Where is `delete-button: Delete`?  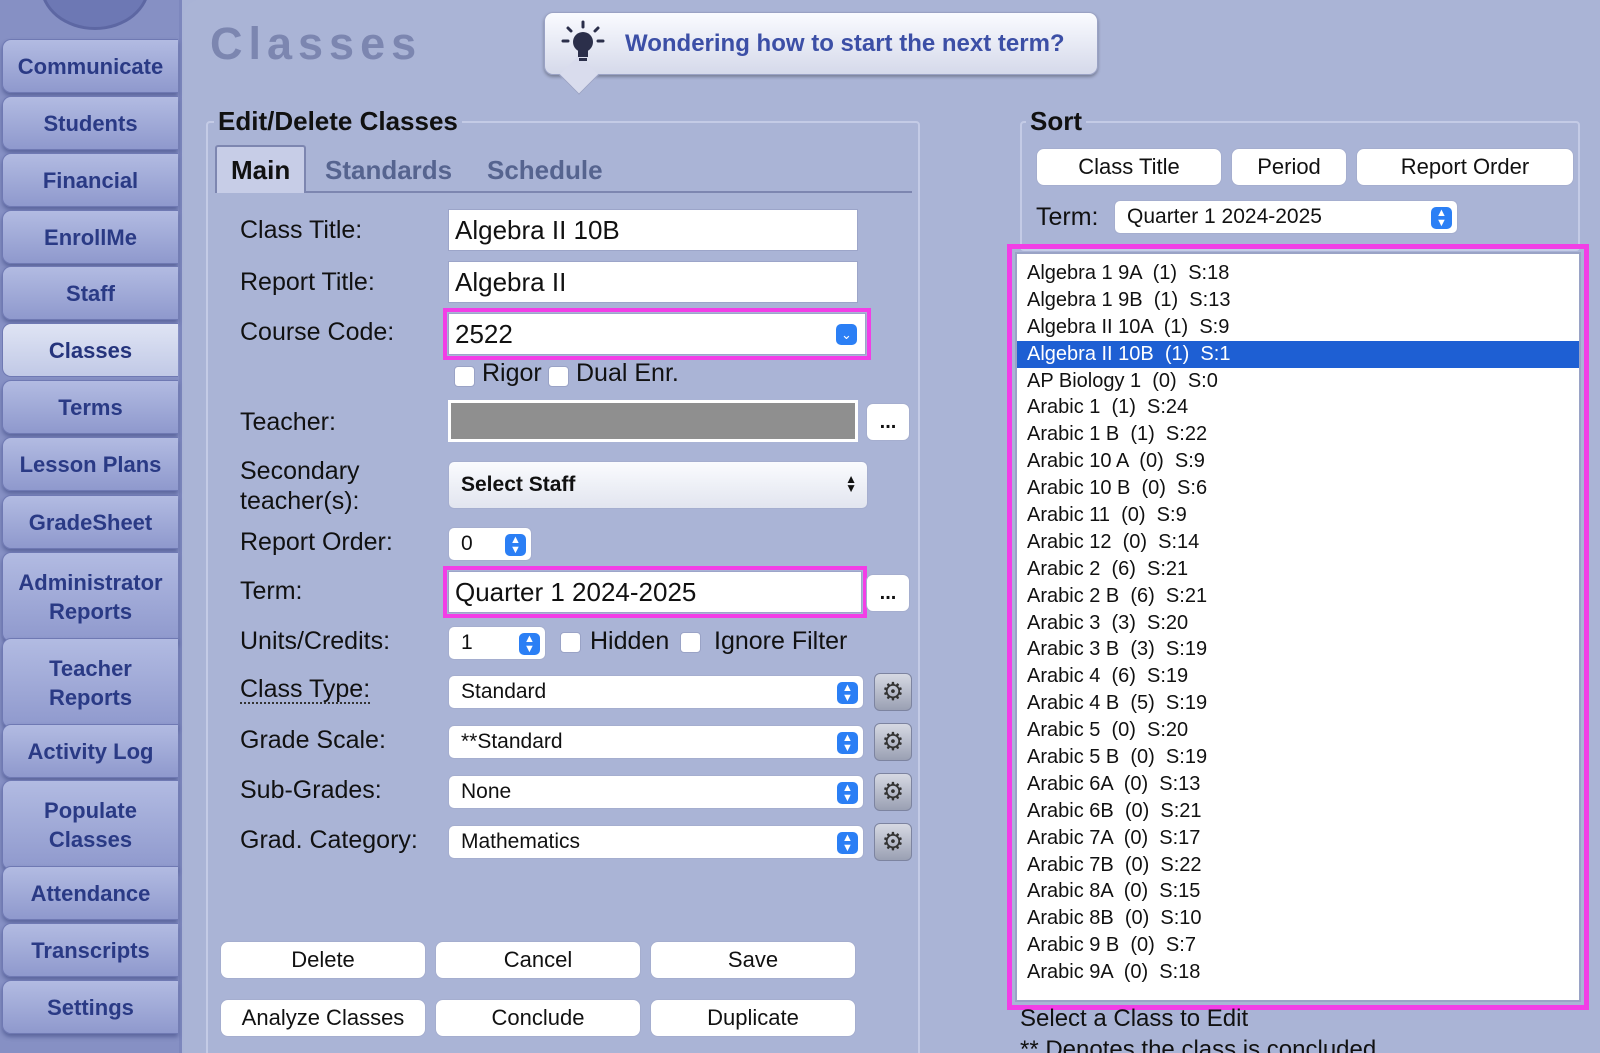
delete-button: Delete is located at coordinates (323, 960).